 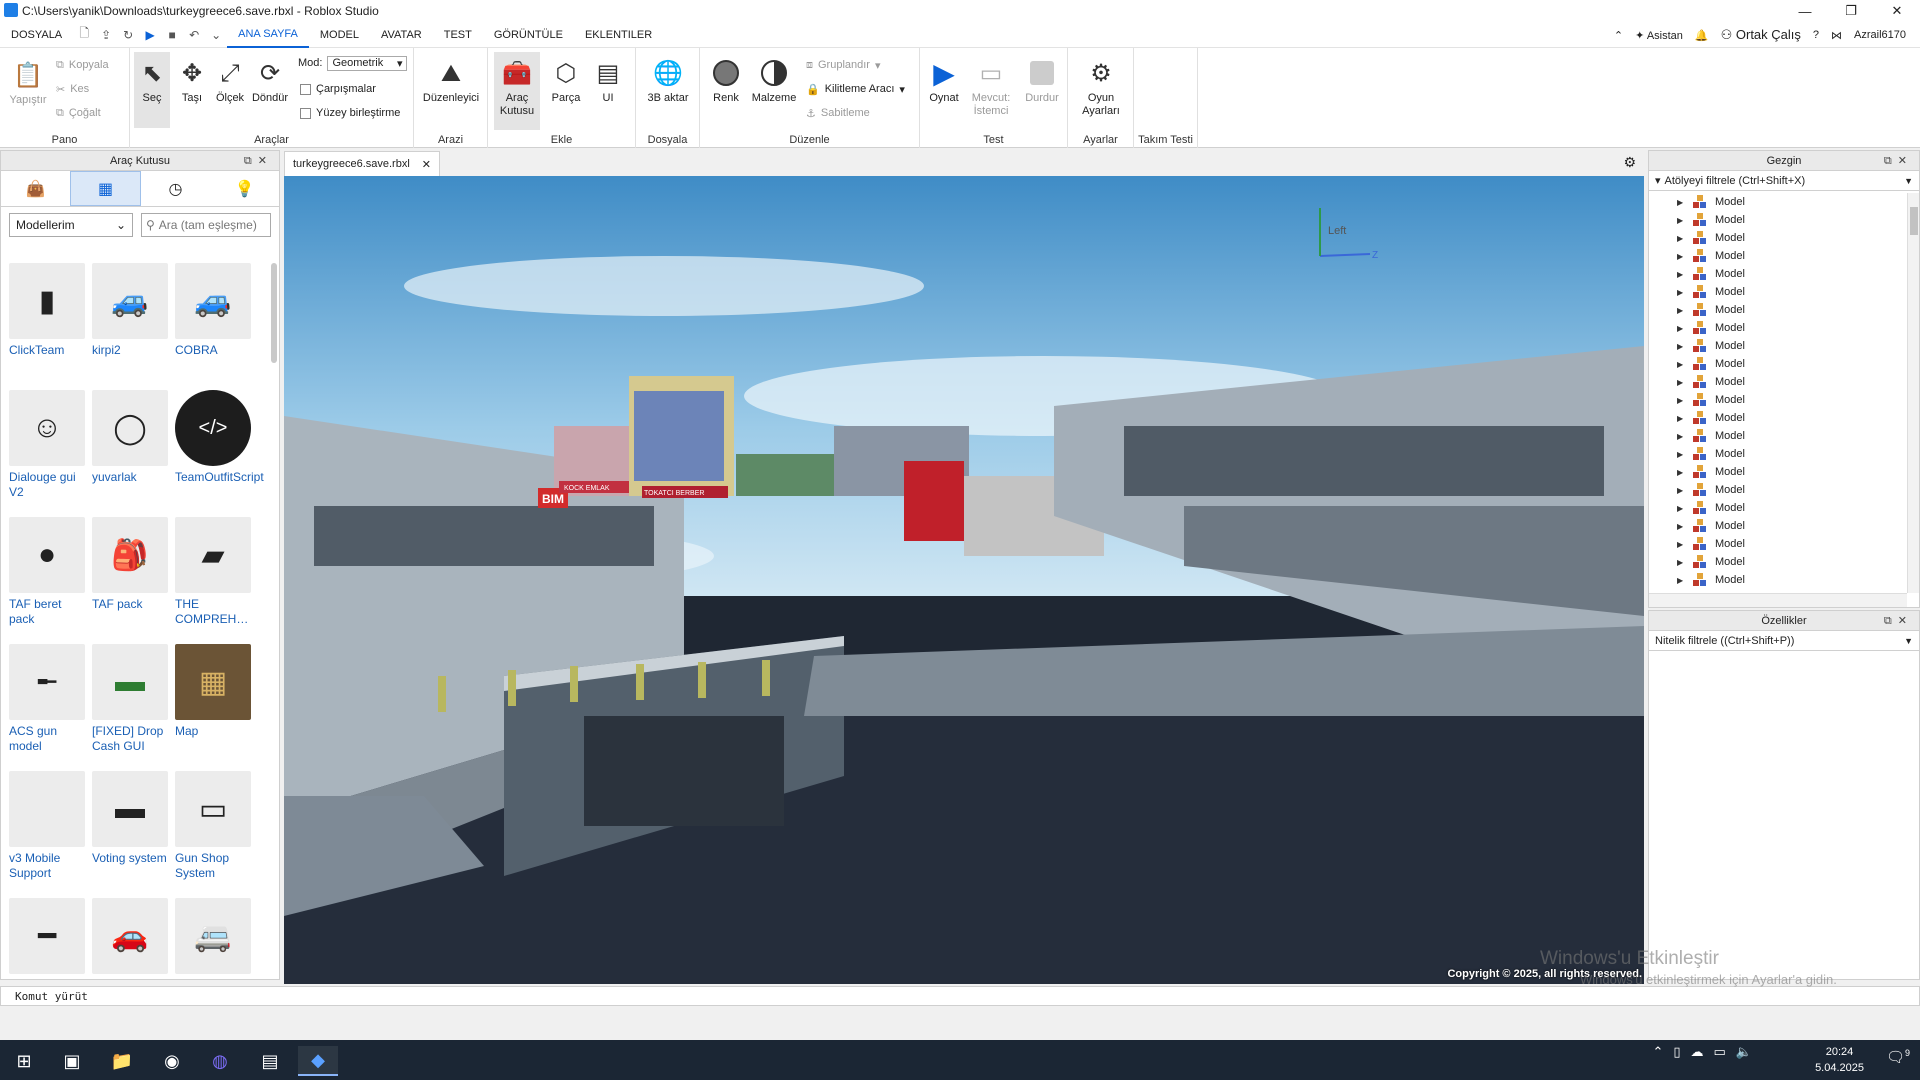 What do you see at coordinates (215, 691) in the screenshot?
I see `toolbox-item: ▦ Map` at bounding box center [215, 691].